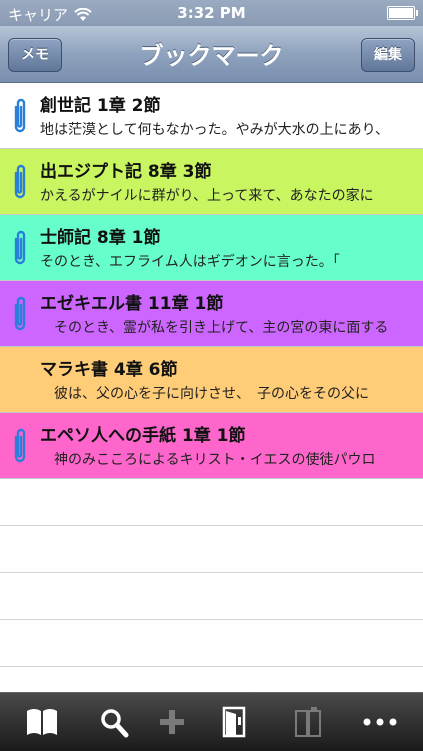  I want to click on bookmark-excerpt: 神のみこころによるキリスト・イエスの使徒パウロ, so click(208, 460).